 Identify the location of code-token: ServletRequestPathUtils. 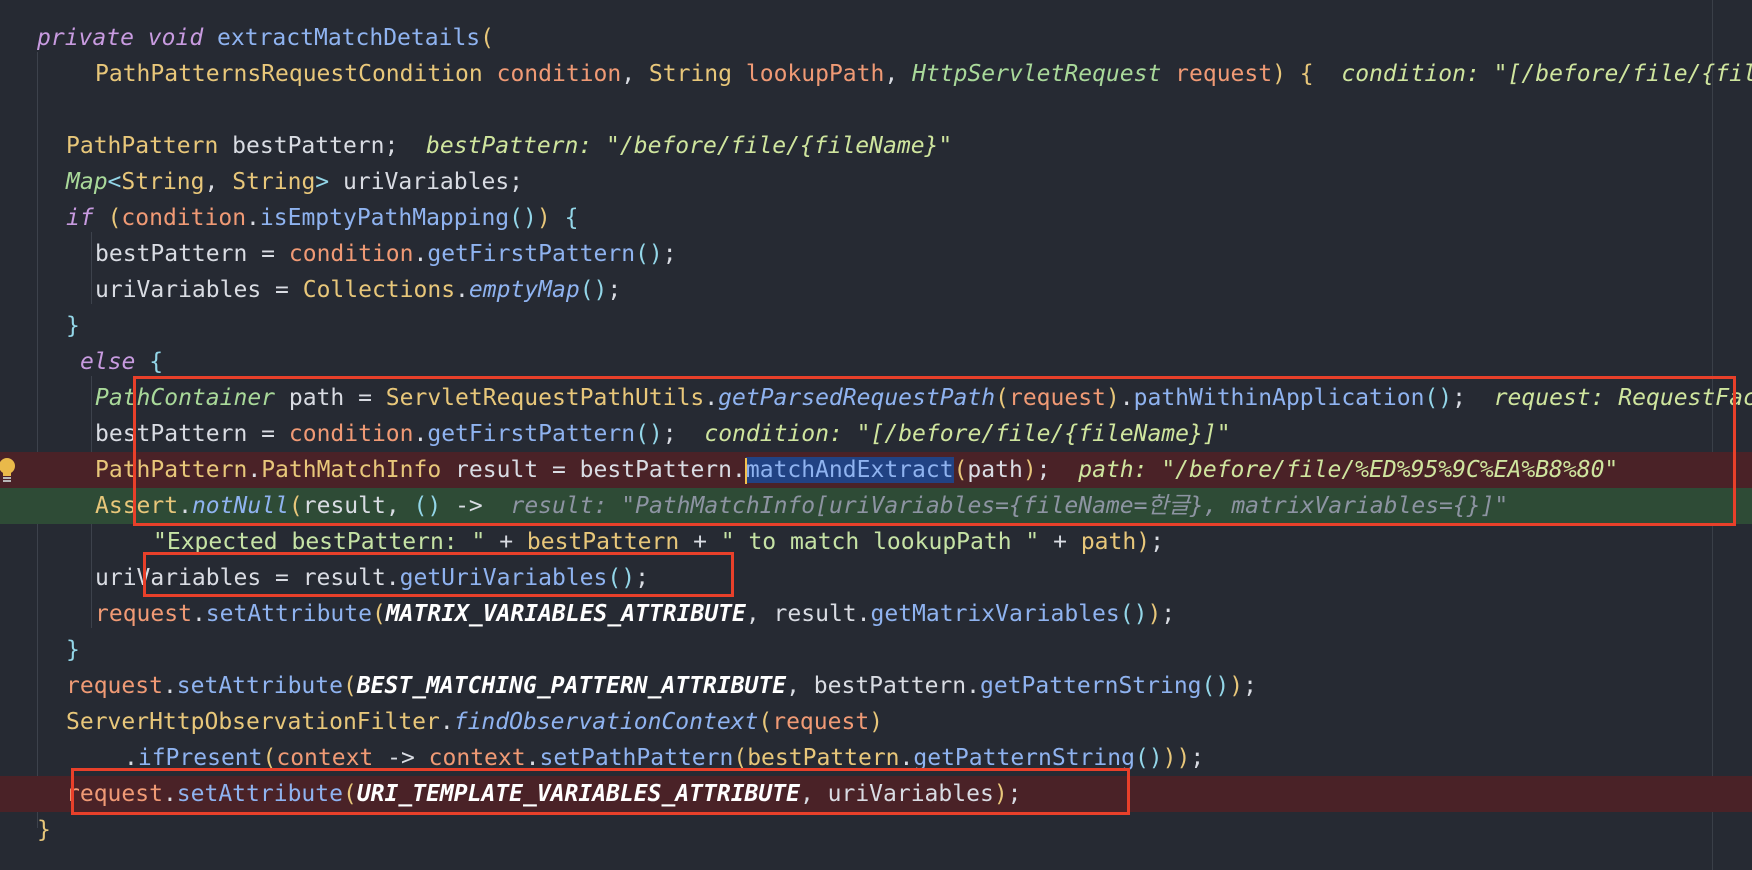
(545, 398).